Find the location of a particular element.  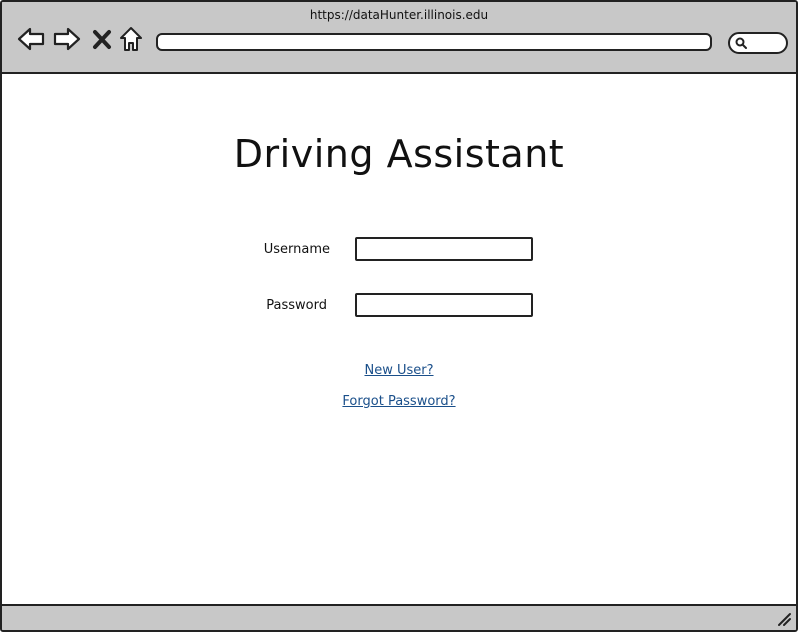

forward-arrow-icon is located at coordinates (67, 39).